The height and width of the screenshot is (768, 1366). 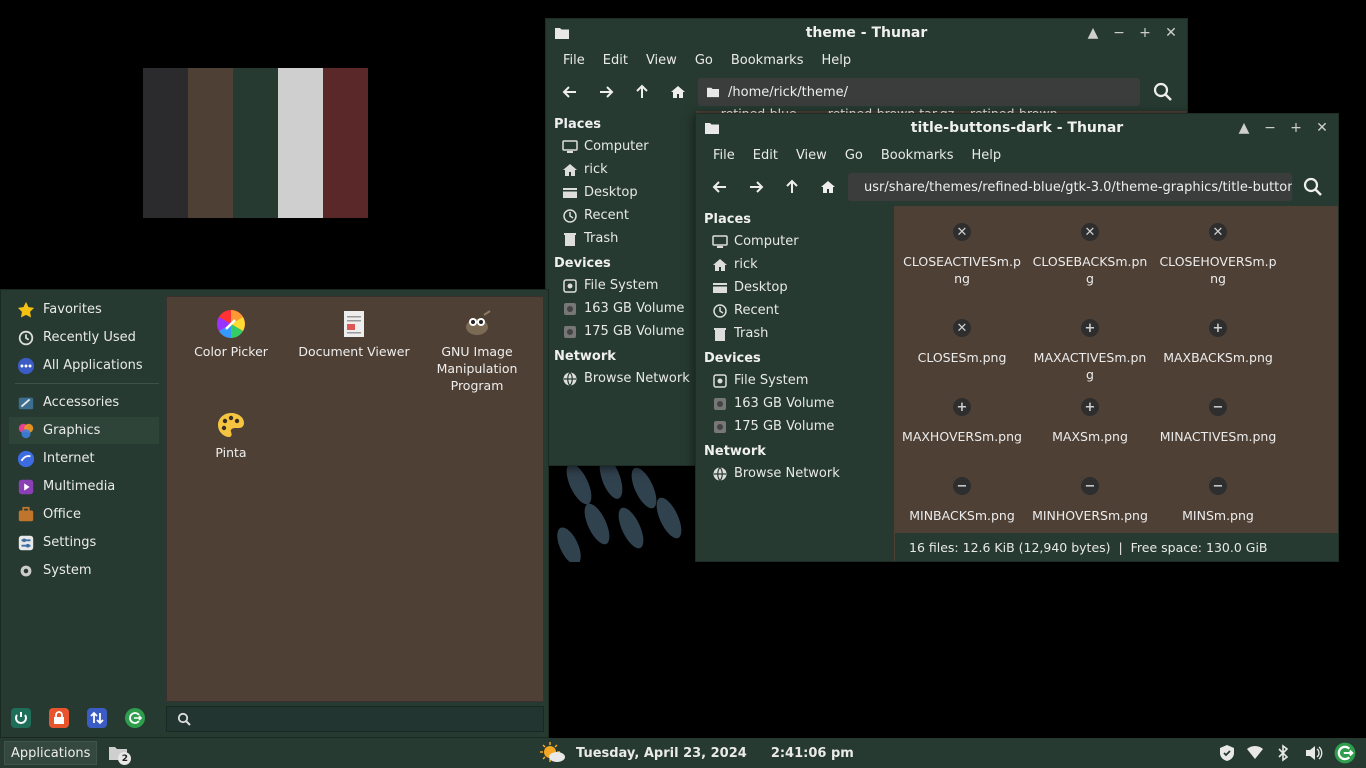 What do you see at coordinates (1090, 351) in the screenshot?
I see `file-item-maxactive: + MAXACTIVESm.png` at bounding box center [1090, 351].